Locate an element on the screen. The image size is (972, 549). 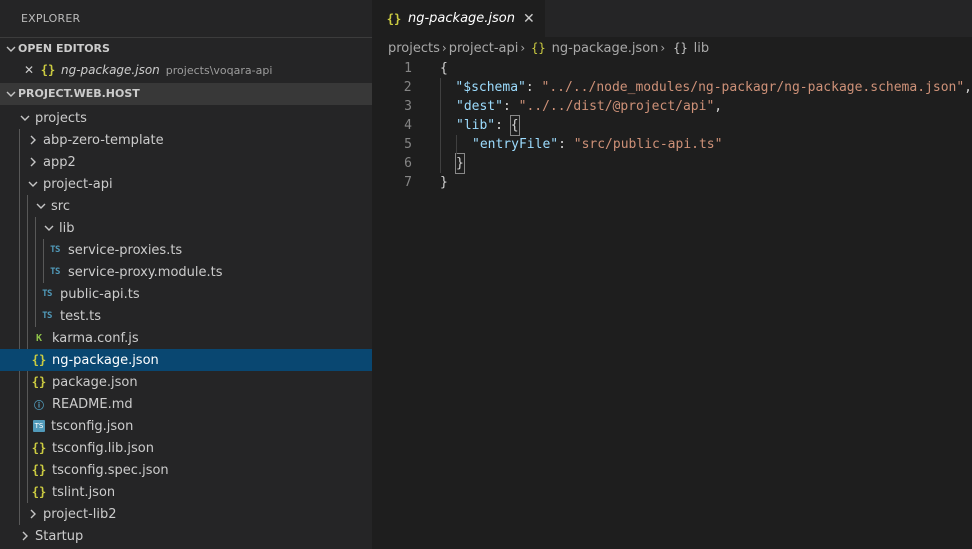
chevron-right-icon is located at coordinates (33, 162).